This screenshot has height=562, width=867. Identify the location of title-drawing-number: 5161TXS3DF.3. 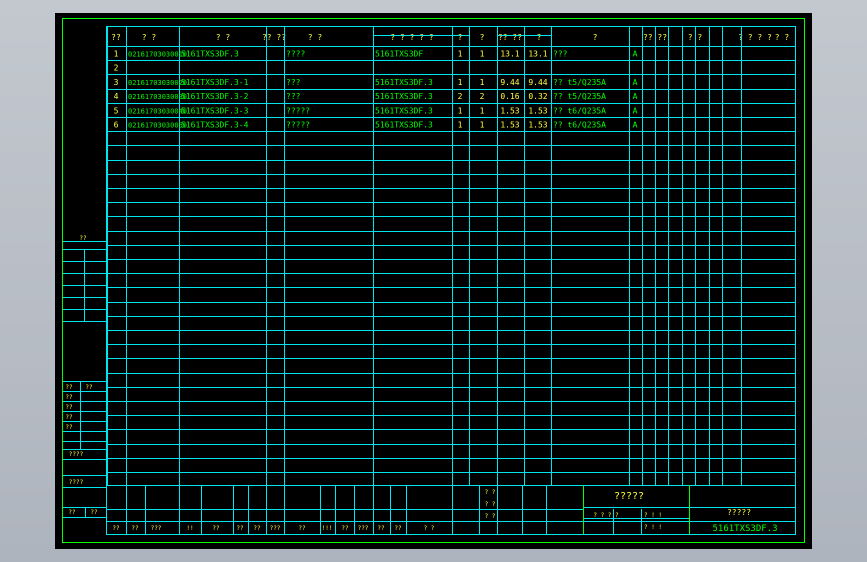
(744, 529).